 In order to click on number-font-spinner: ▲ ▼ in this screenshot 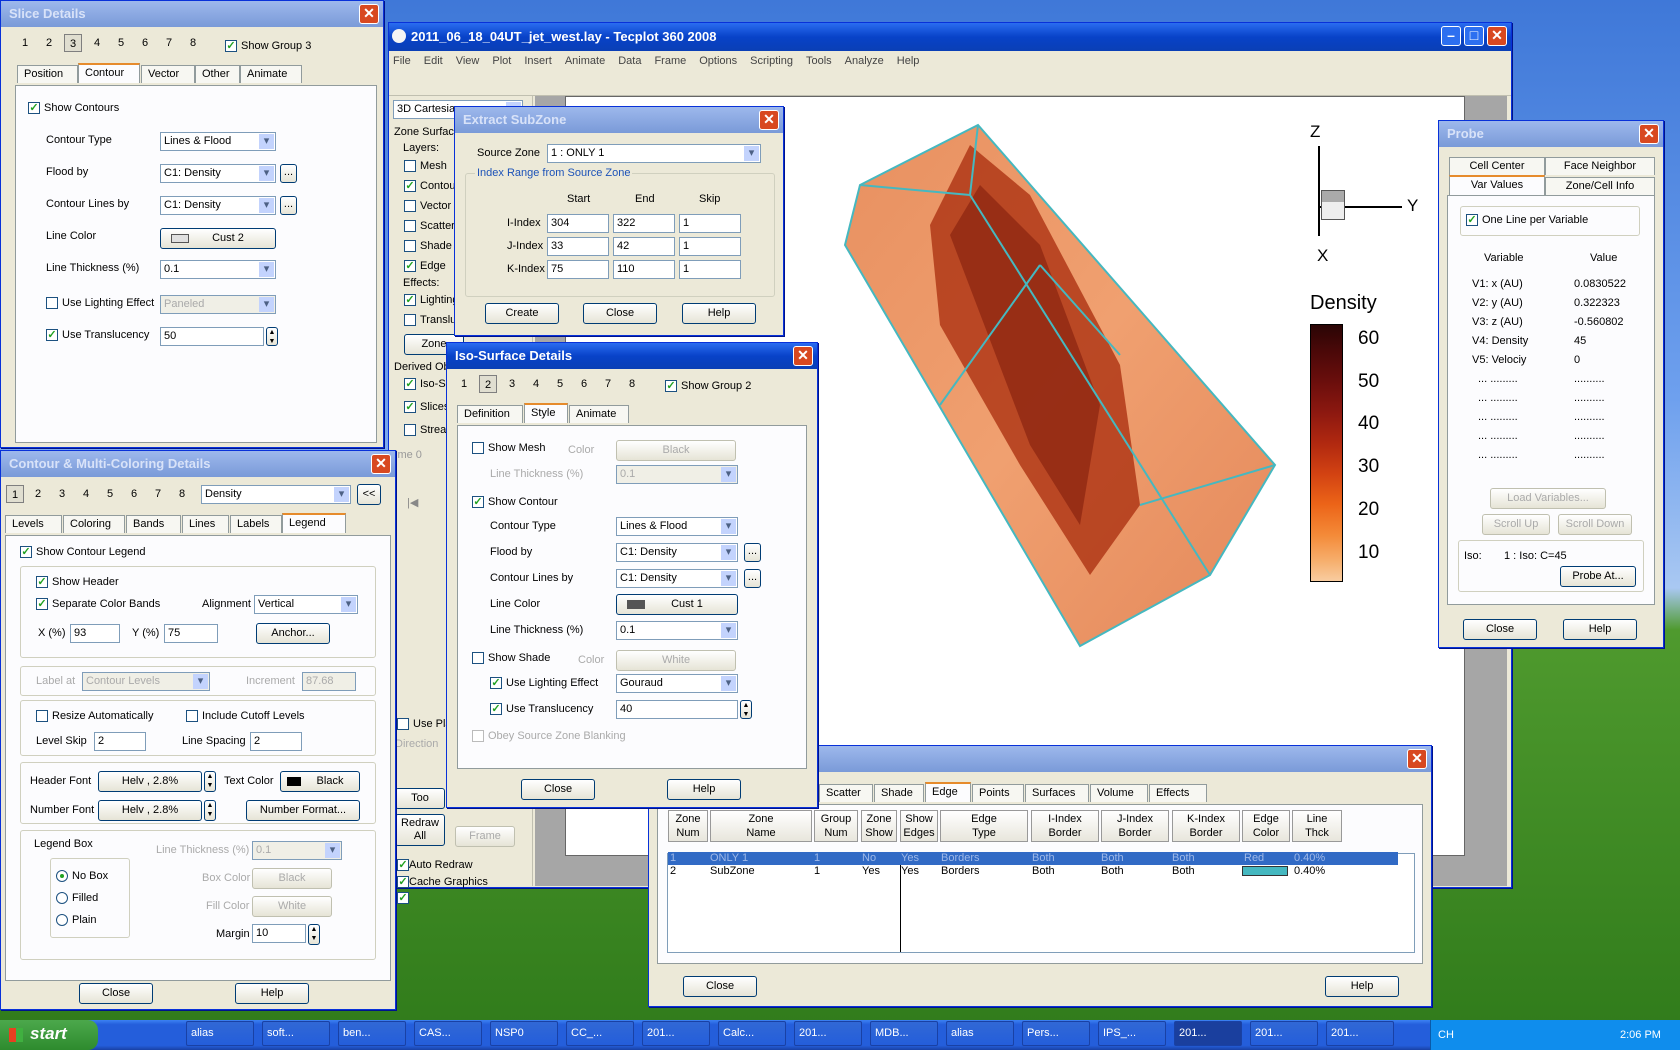, I will do `click(210, 810)`.